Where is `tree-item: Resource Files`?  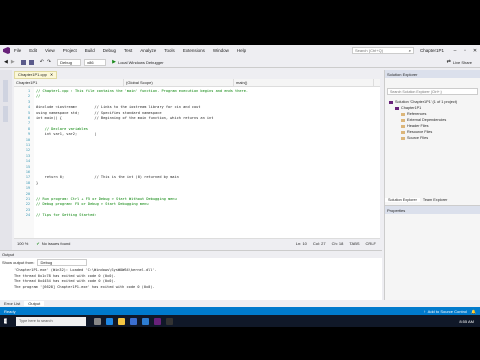 tree-item: Resource Files is located at coordinates (416, 132).